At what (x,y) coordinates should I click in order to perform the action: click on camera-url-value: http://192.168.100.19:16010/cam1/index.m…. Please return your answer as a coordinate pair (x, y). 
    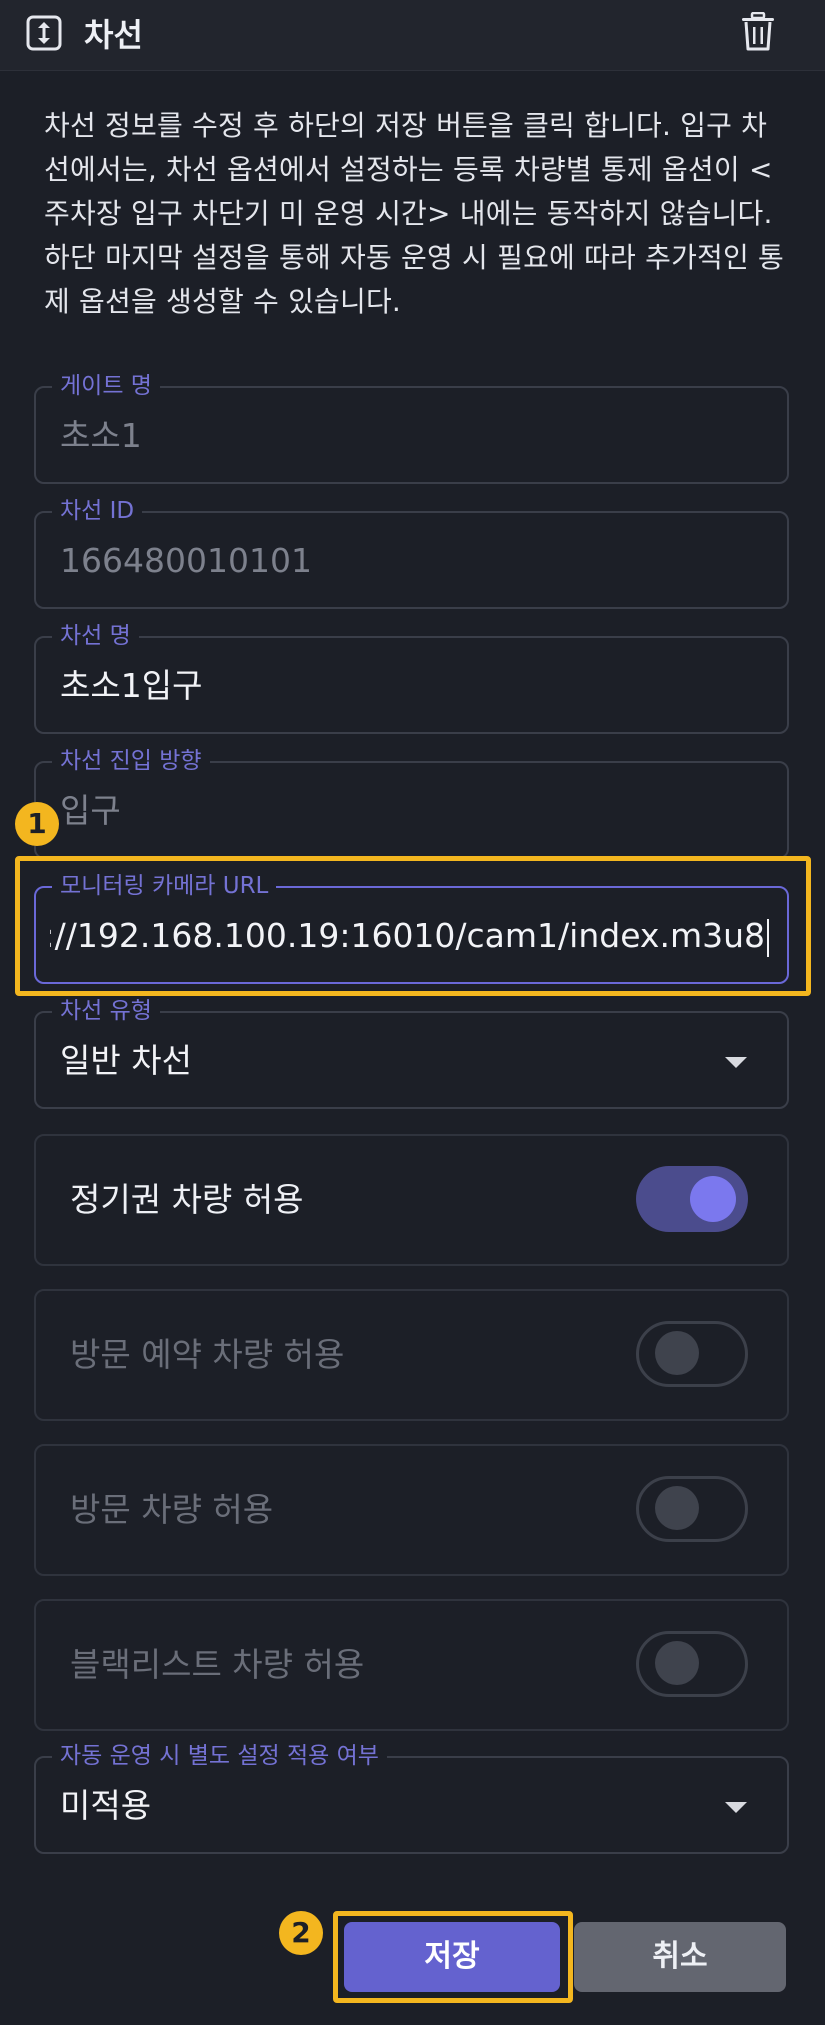
    Looking at the image, I should click on (407, 935).